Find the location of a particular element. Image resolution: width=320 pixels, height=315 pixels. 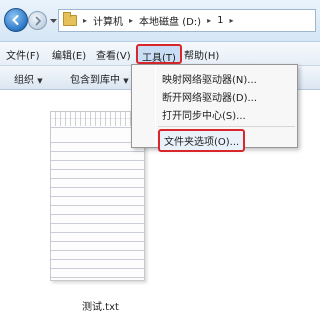

dropdown-caret-icon is located at coordinates (53, 20).